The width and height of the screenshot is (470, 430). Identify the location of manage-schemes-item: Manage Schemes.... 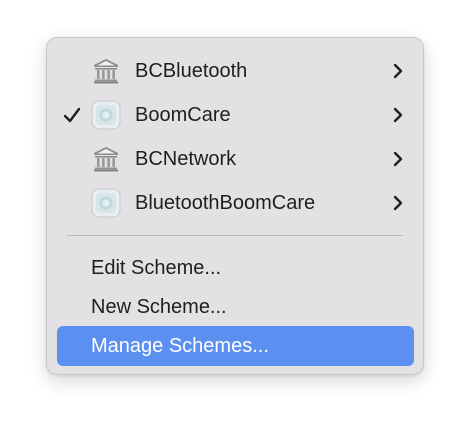
(235, 346).